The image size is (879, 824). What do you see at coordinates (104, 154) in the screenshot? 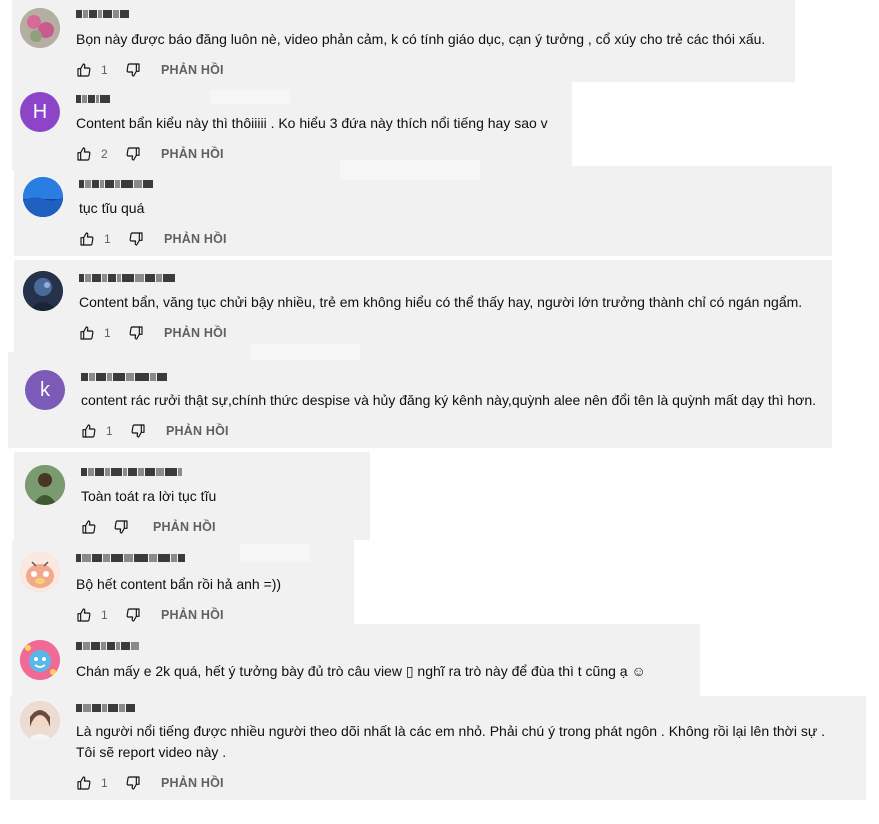
I see `like-count: 2` at bounding box center [104, 154].